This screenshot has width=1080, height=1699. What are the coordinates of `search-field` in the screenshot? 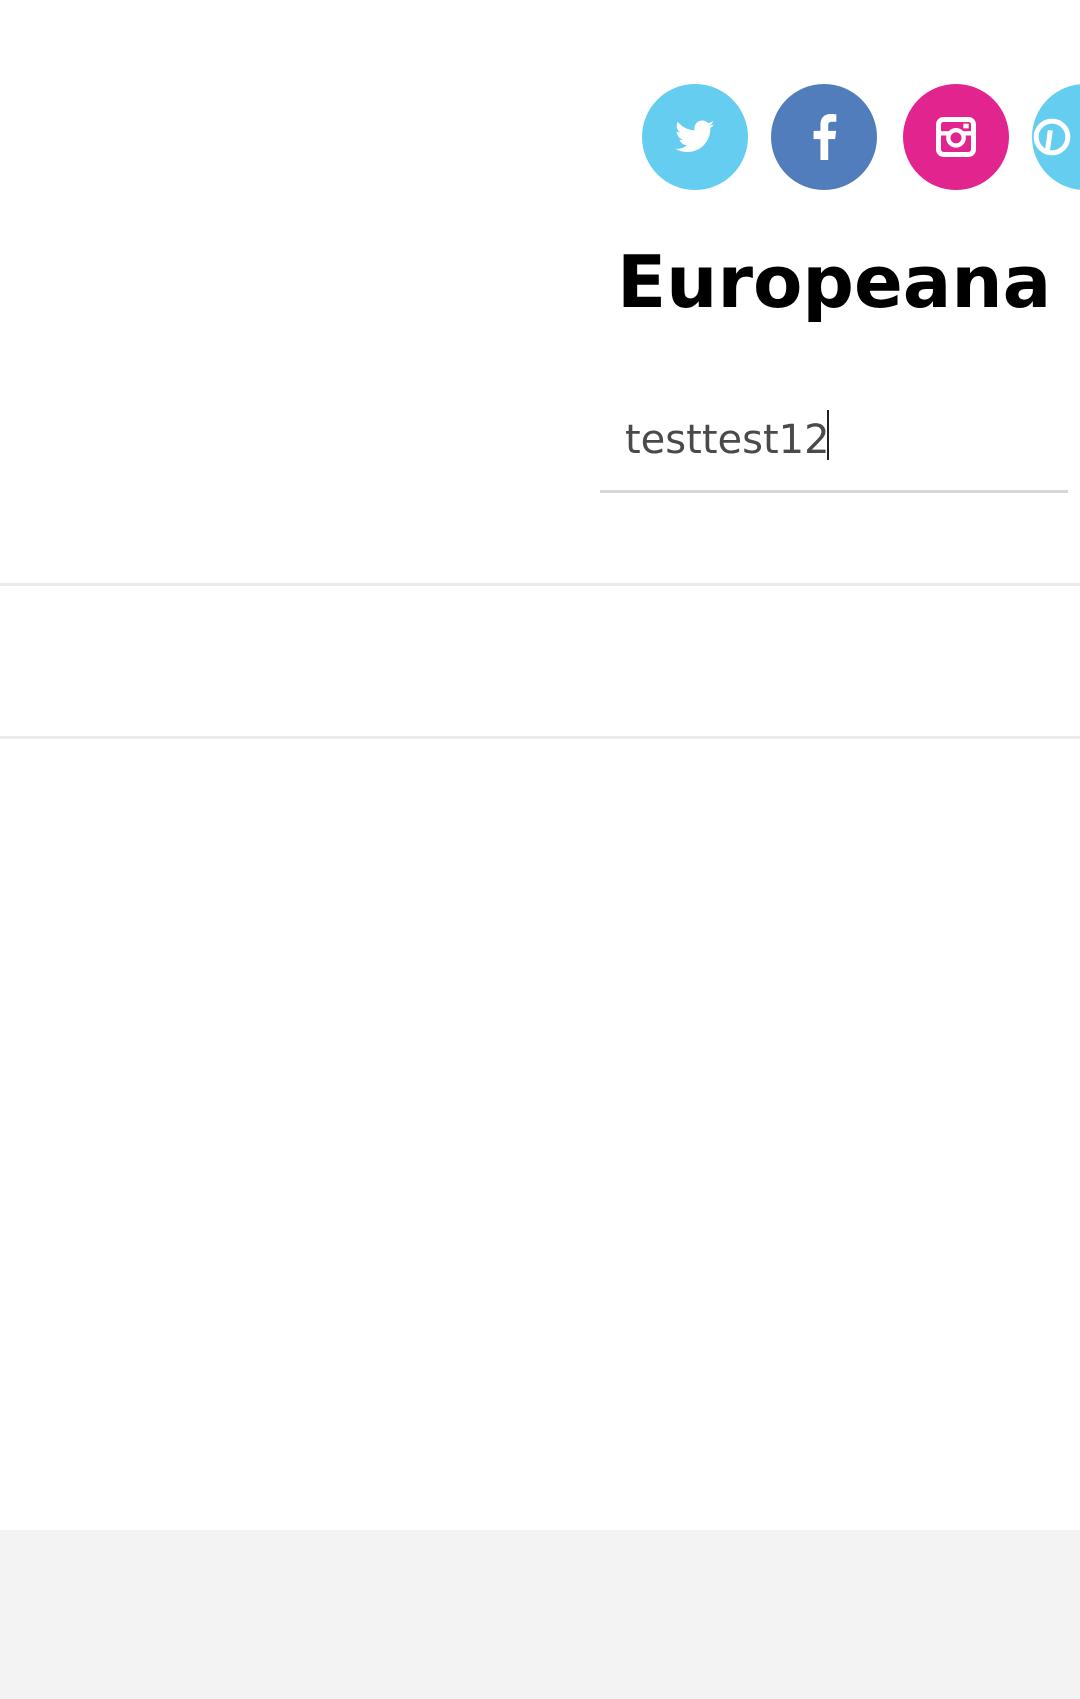 It's located at (834, 441).